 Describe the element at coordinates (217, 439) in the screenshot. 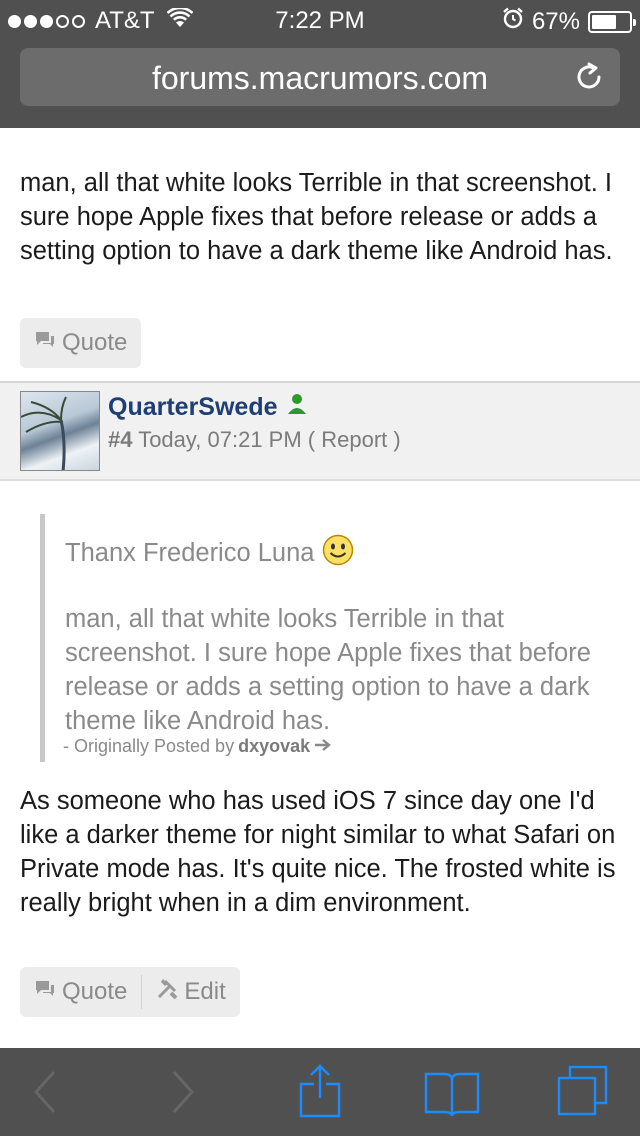

I see `post-timestamp: Today, 07:21 PM` at that location.